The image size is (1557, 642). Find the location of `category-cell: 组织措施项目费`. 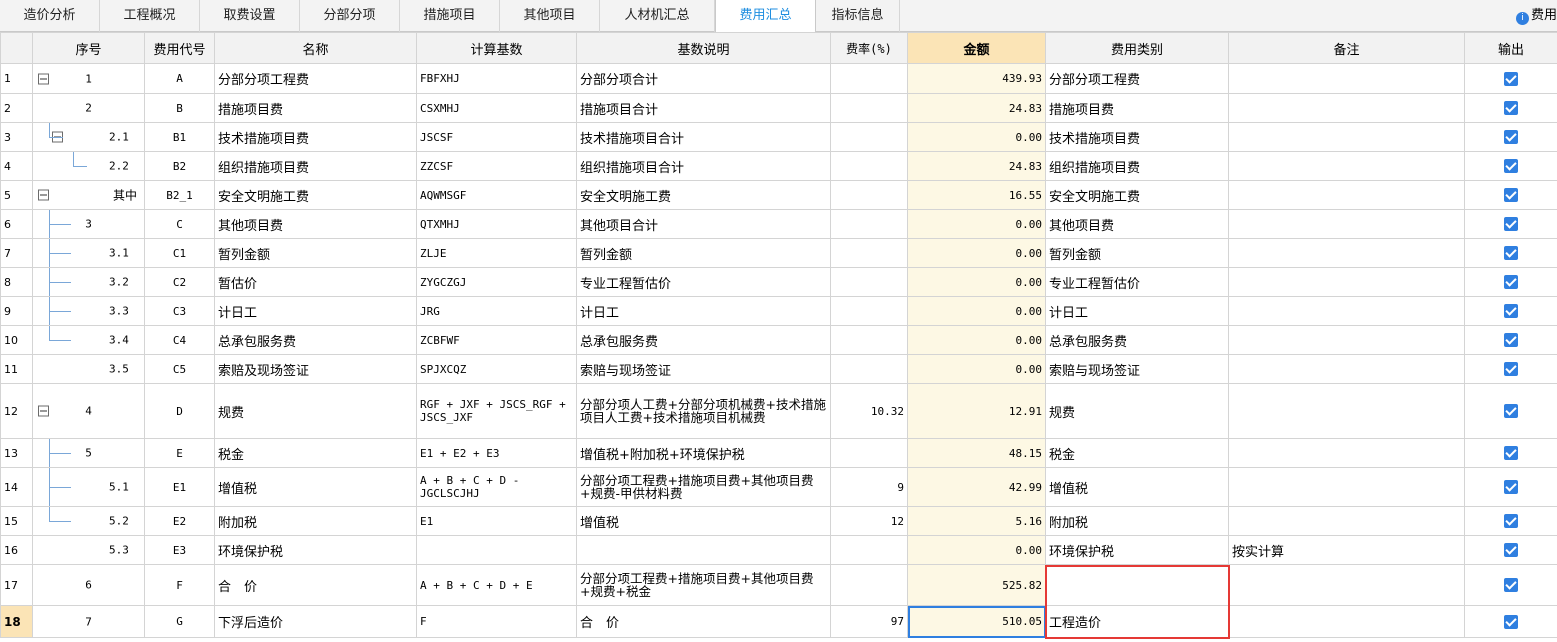

category-cell: 组织措施项目费 is located at coordinates (1137, 166).